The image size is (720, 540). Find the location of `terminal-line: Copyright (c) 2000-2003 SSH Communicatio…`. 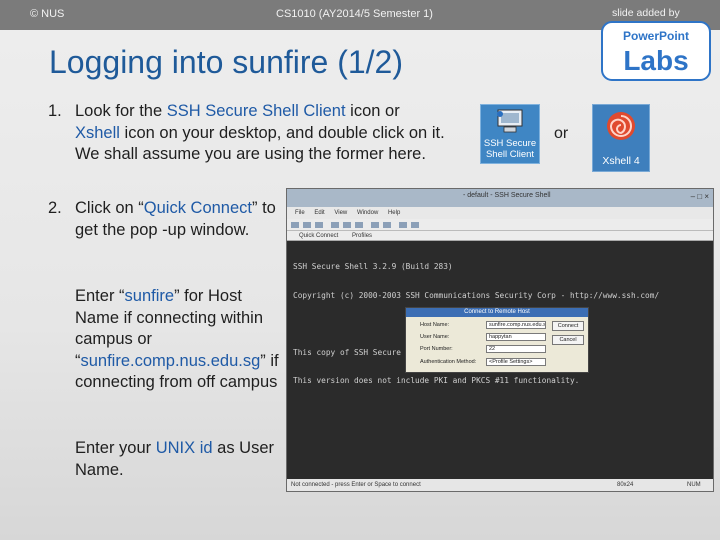

terminal-line: Copyright (c) 2000-2003 SSH Communicatio… is located at coordinates (476, 295).